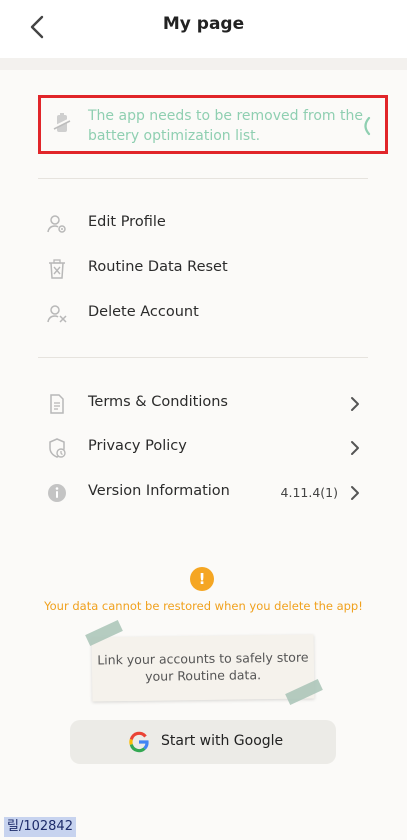 The height and width of the screenshot is (840, 407). I want to click on start-with-google-button: Start with Google, so click(203, 742).